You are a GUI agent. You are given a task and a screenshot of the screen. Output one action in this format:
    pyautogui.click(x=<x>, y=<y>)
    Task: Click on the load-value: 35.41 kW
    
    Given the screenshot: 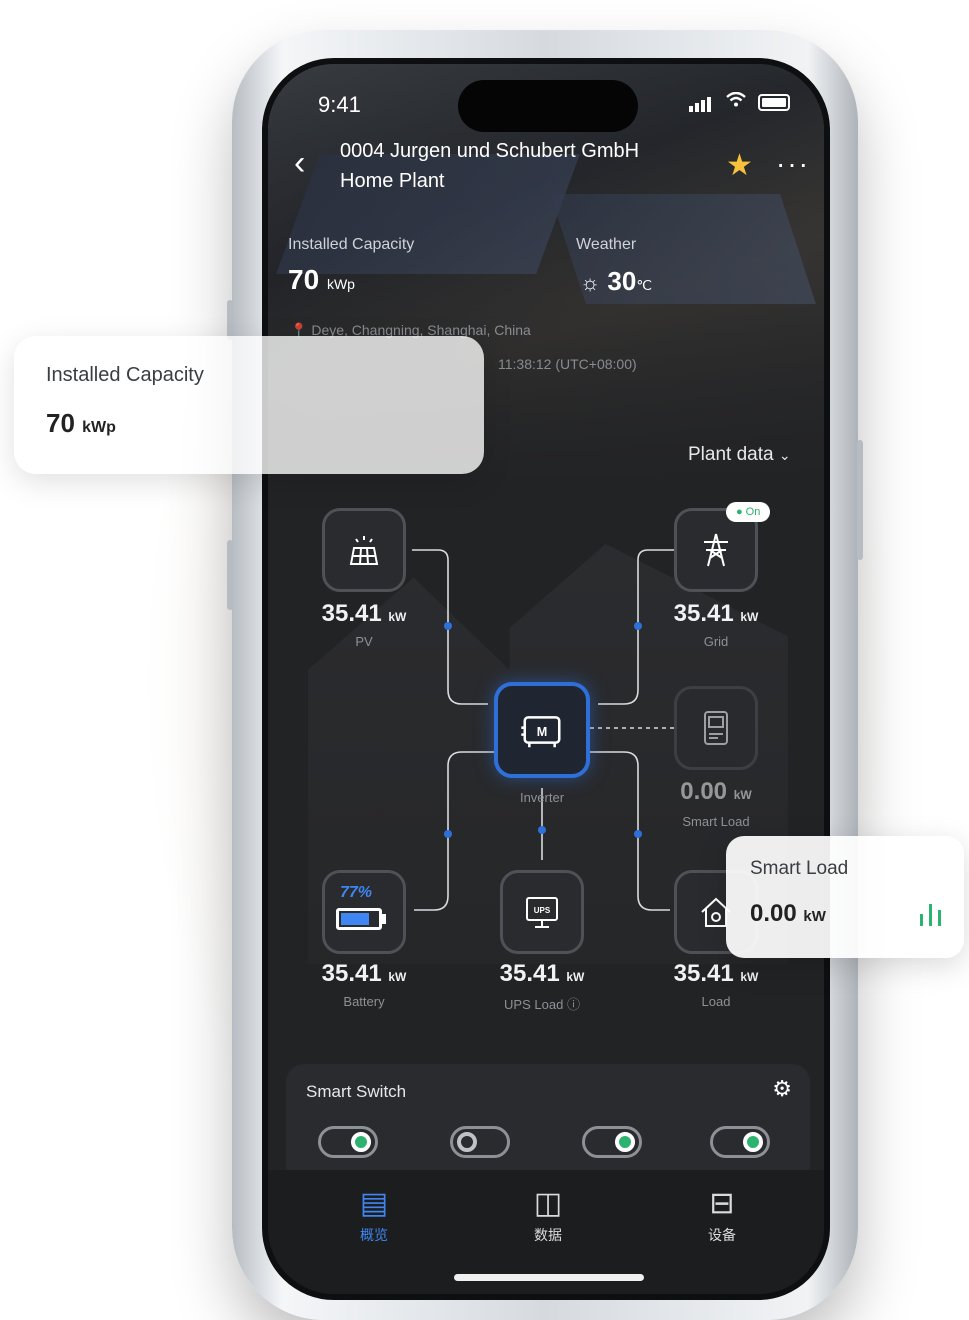 What is the action you would take?
    pyautogui.click(x=716, y=974)
    